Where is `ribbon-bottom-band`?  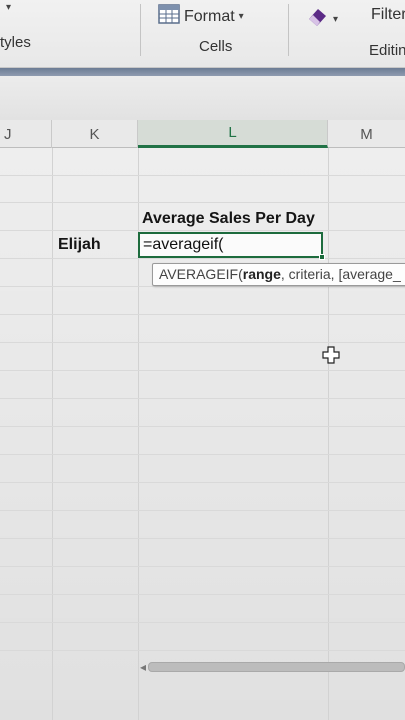 ribbon-bottom-band is located at coordinates (202, 72).